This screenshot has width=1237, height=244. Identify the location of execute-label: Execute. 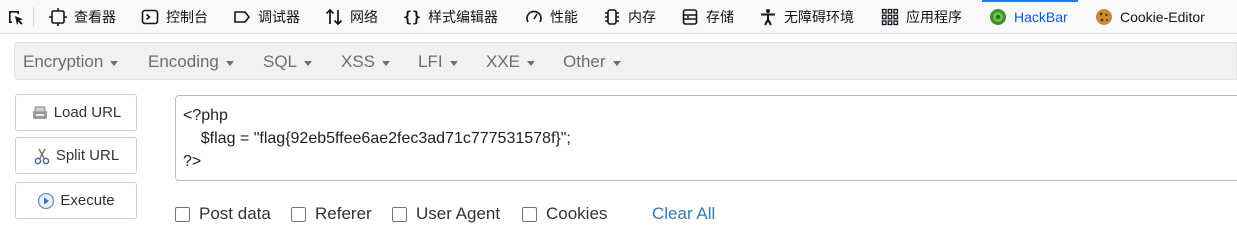
(87, 200).